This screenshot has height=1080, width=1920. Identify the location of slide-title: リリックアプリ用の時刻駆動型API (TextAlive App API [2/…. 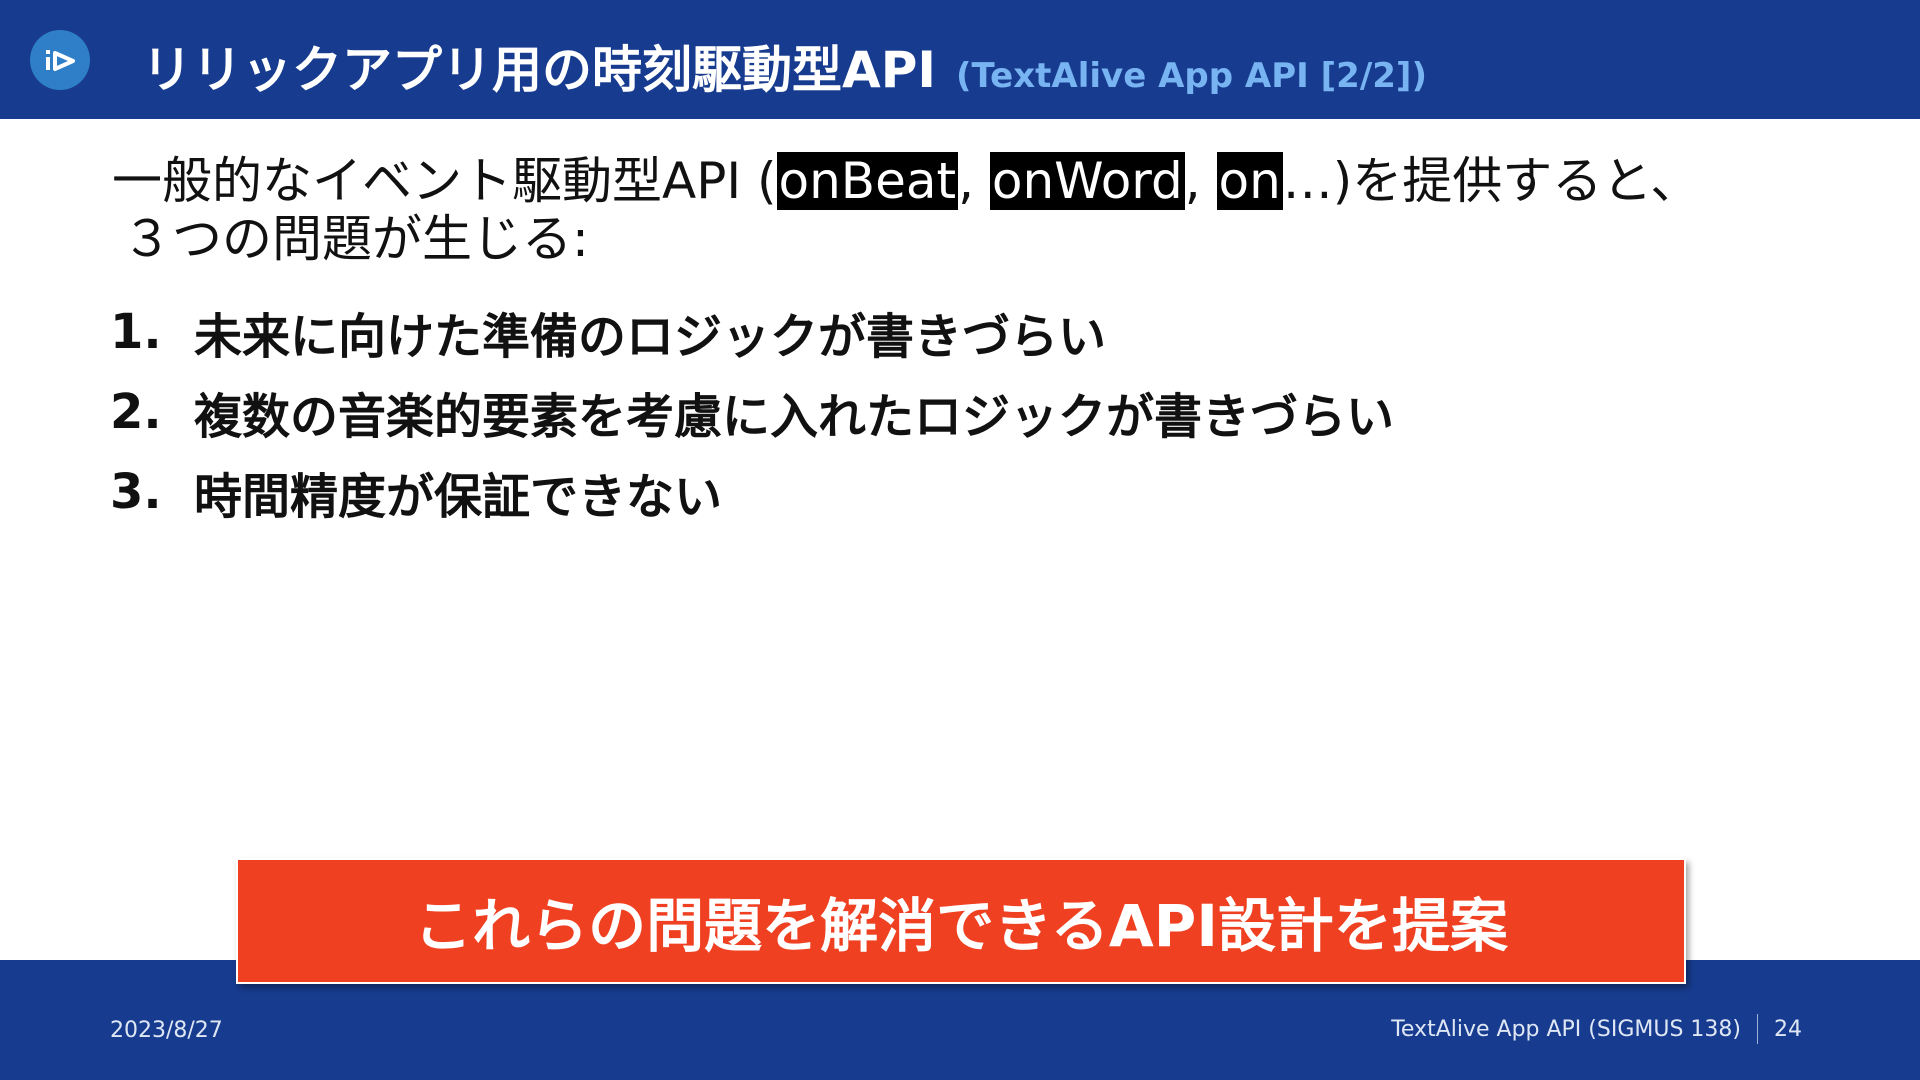
(784, 64).